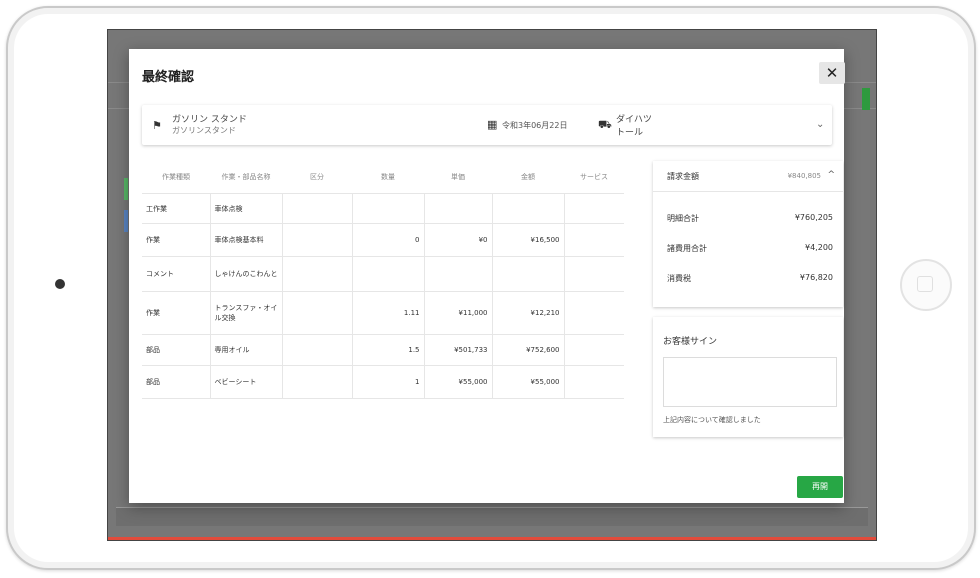 The image size is (980, 578). I want to click on cell: ¥12,210, so click(528, 313).